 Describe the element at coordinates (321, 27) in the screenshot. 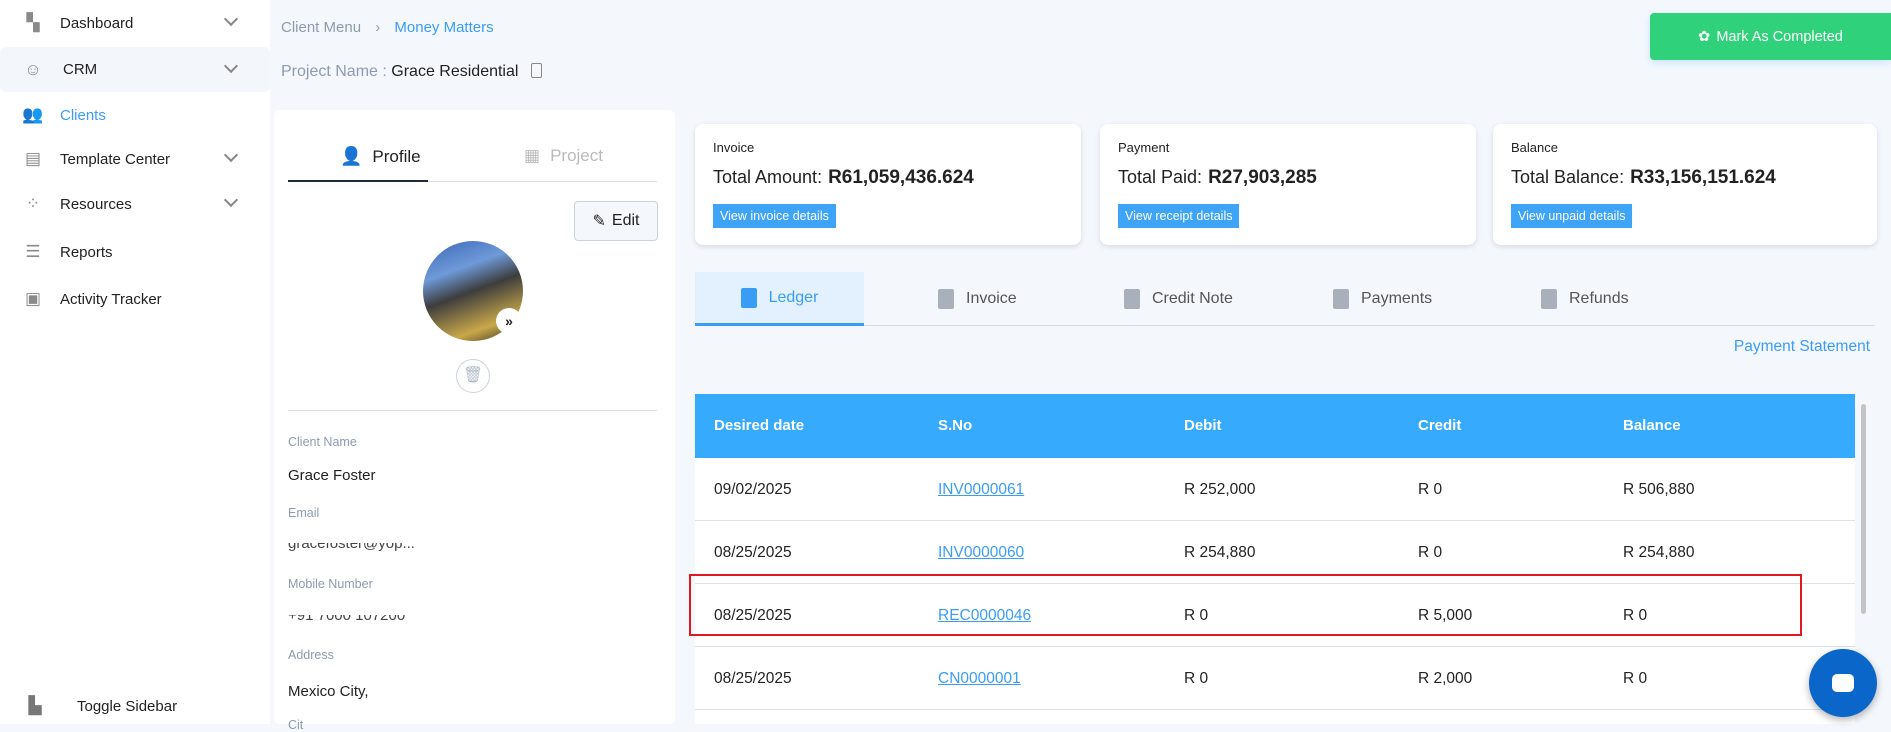

I see `breadcrumb-client-menu: Client Menu` at that location.